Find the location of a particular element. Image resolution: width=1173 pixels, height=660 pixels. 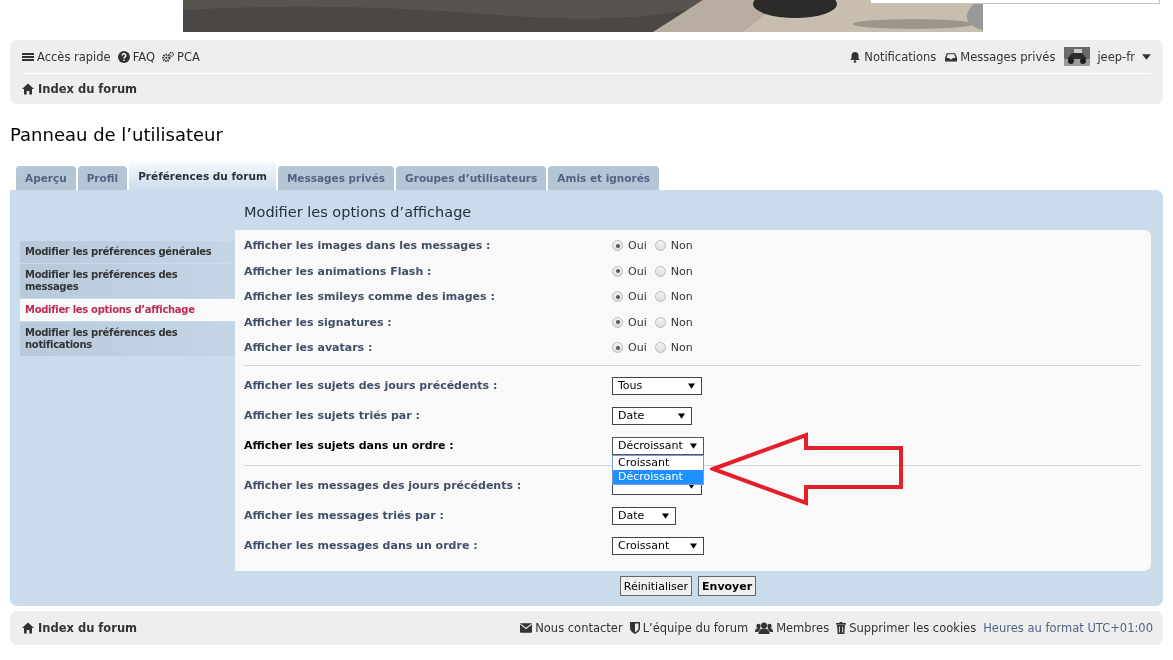

notifications-link: Notifications is located at coordinates (893, 56).